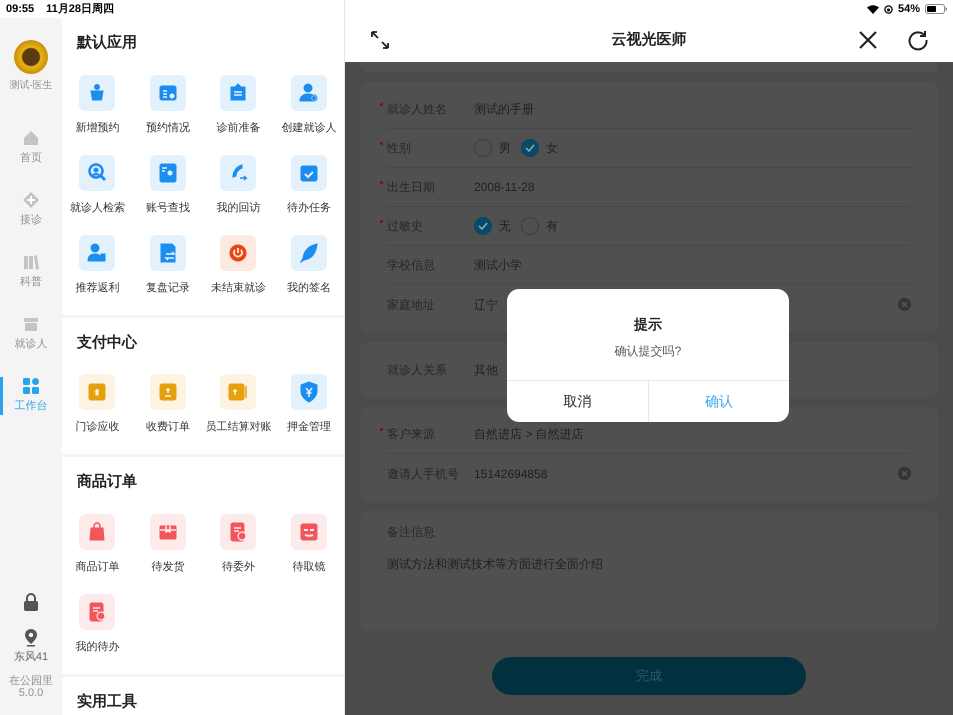 The height and width of the screenshot is (715, 953). I want to click on section-title: 商品订单, so click(107, 482).